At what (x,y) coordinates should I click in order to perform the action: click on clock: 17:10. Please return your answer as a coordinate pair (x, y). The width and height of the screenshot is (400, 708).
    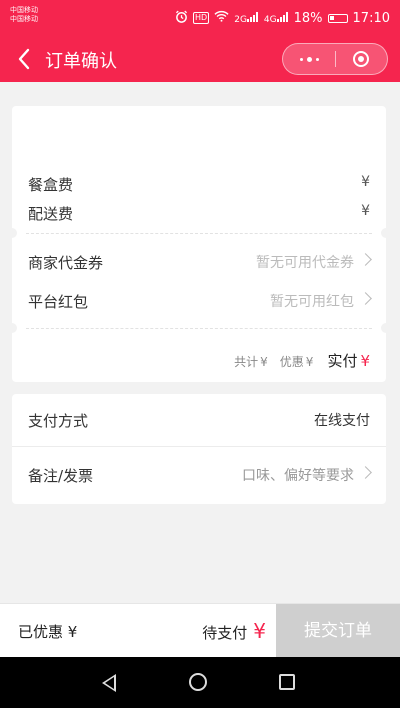
    Looking at the image, I should click on (371, 18).